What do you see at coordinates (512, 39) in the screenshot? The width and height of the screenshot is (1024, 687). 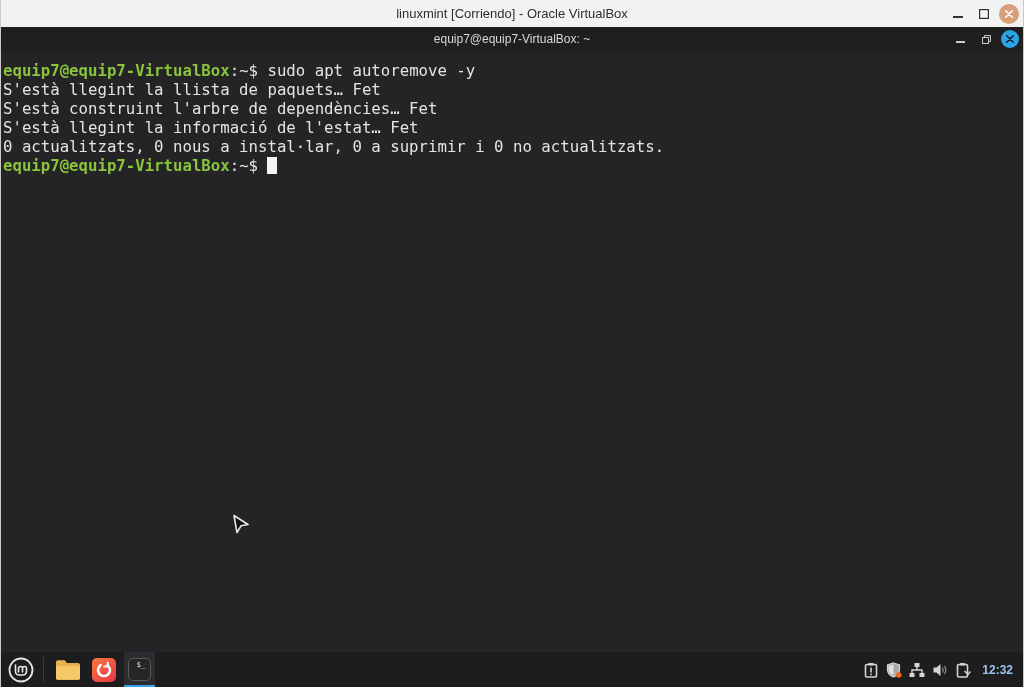 I see `terminal-title: equip7@equip7-VirtualBox: ~` at bounding box center [512, 39].